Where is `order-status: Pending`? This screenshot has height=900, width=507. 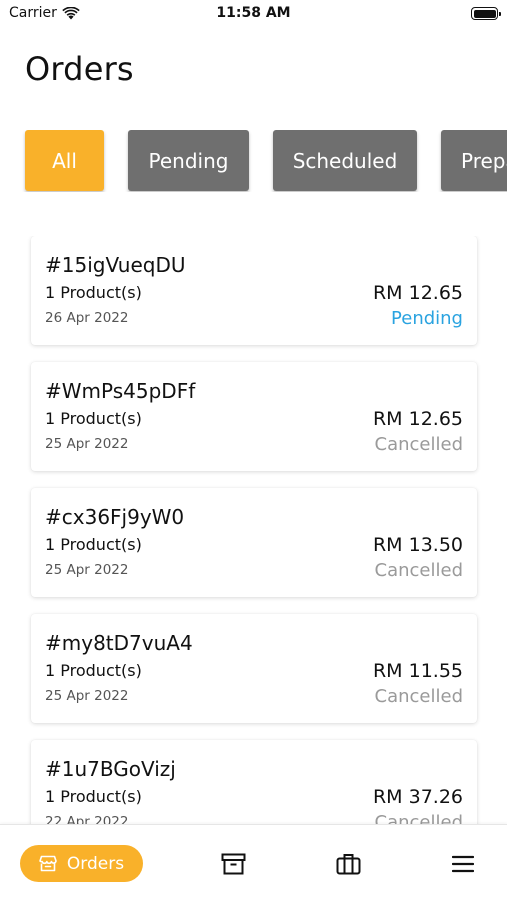 order-status: Pending is located at coordinates (427, 318).